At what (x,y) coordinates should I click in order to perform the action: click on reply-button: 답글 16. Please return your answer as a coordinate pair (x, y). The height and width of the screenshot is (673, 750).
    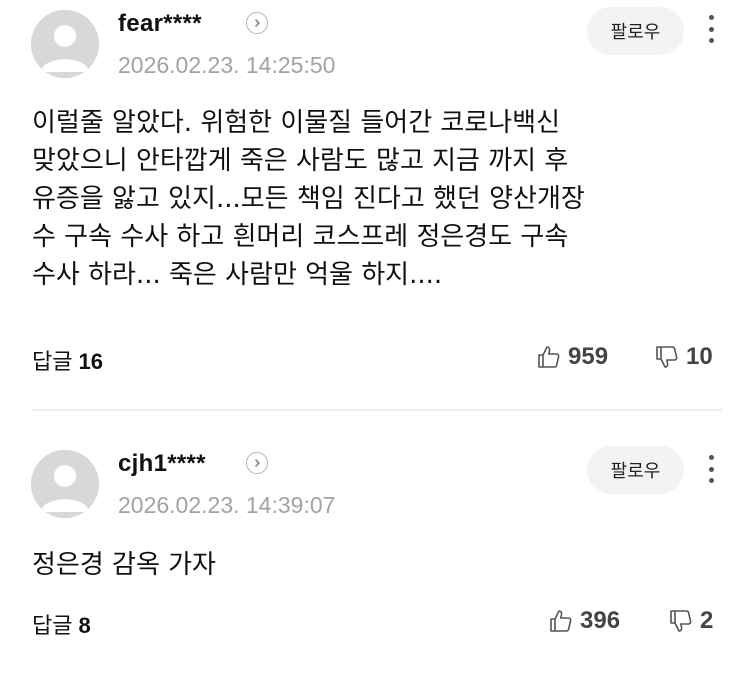
    Looking at the image, I should click on (67, 360).